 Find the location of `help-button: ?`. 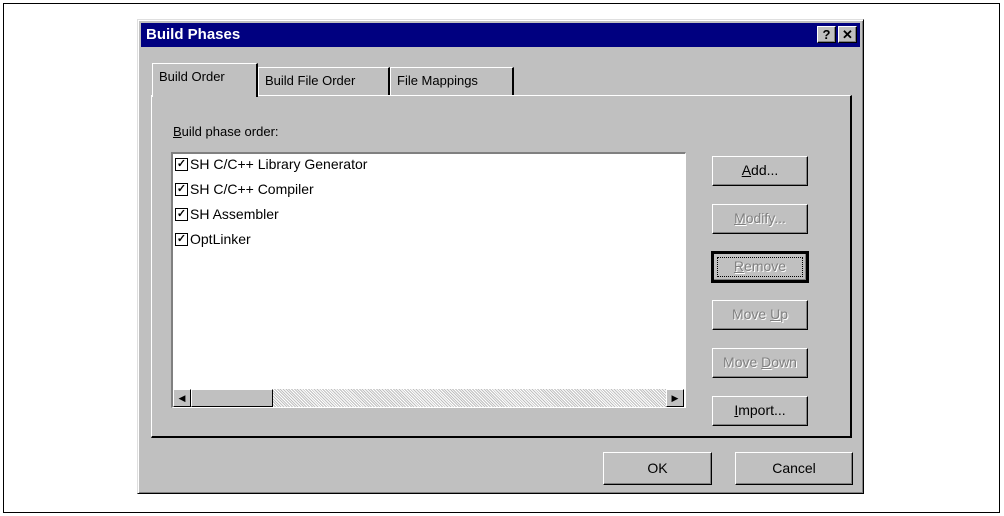

help-button: ? is located at coordinates (826, 34).